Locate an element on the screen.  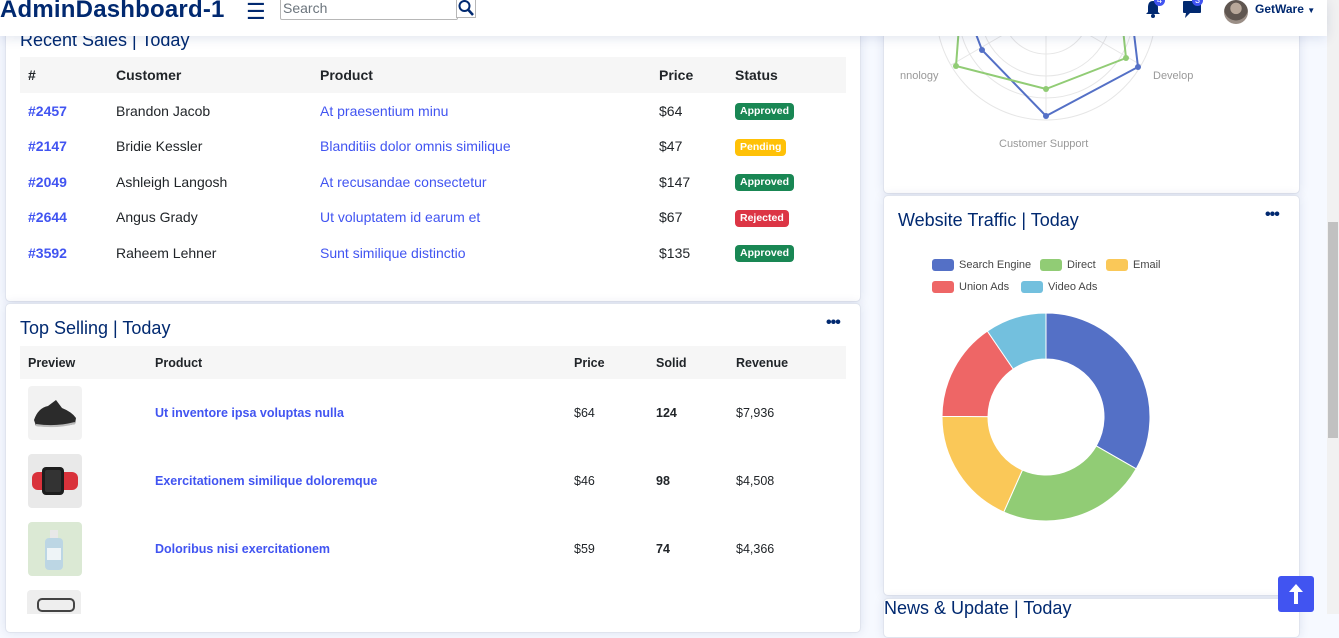
order-id-link: #2644 is located at coordinates (64, 218).